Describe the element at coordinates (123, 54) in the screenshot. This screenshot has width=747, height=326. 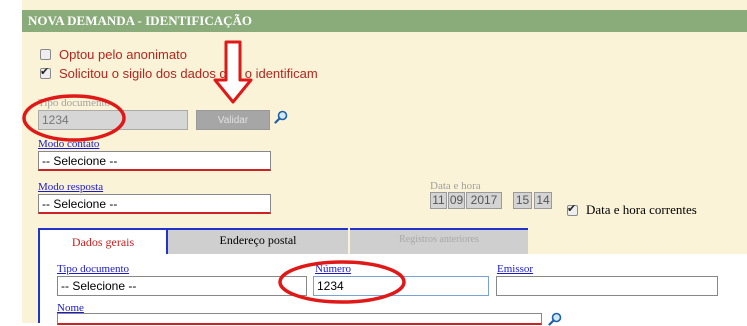
I see `anonimato-label: Optou pelo anonimato` at that location.